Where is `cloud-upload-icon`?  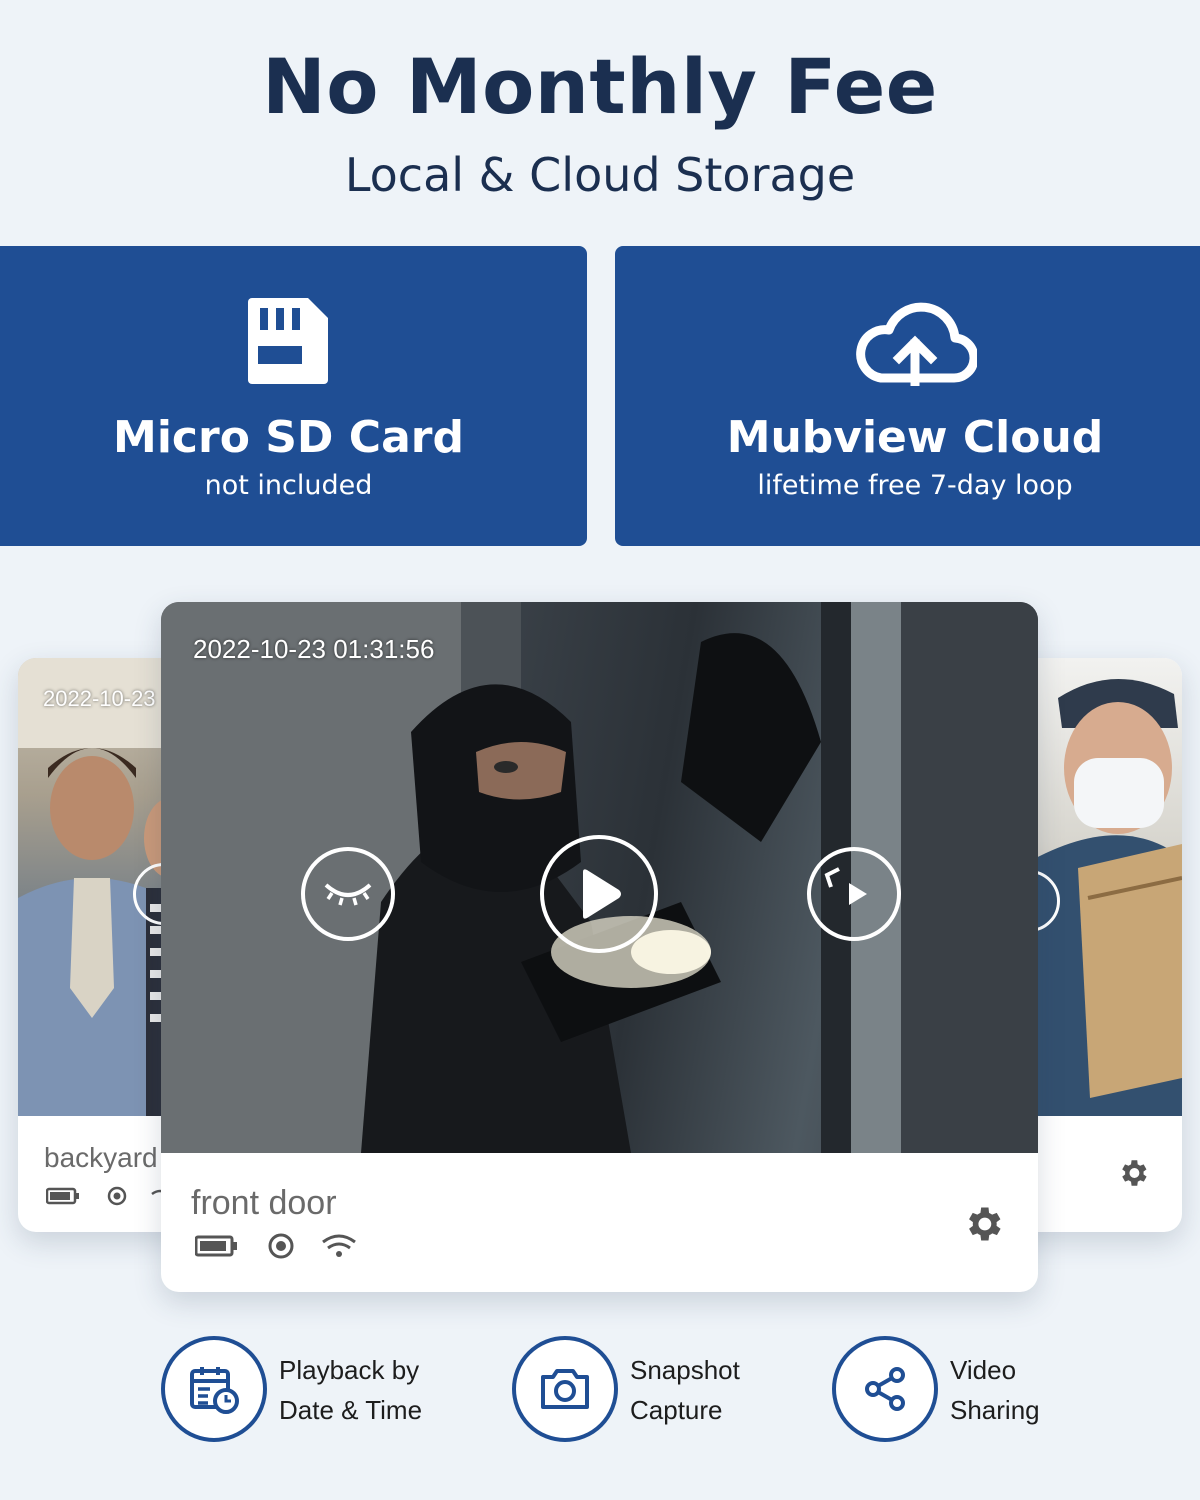 cloud-upload-icon is located at coordinates (916, 344).